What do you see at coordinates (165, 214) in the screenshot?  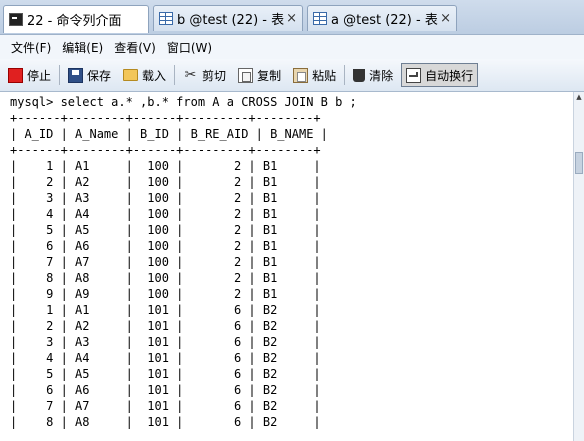 I see `table-row: | 4 | A4 | 100 | 2 | B1 |` at bounding box center [165, 214].